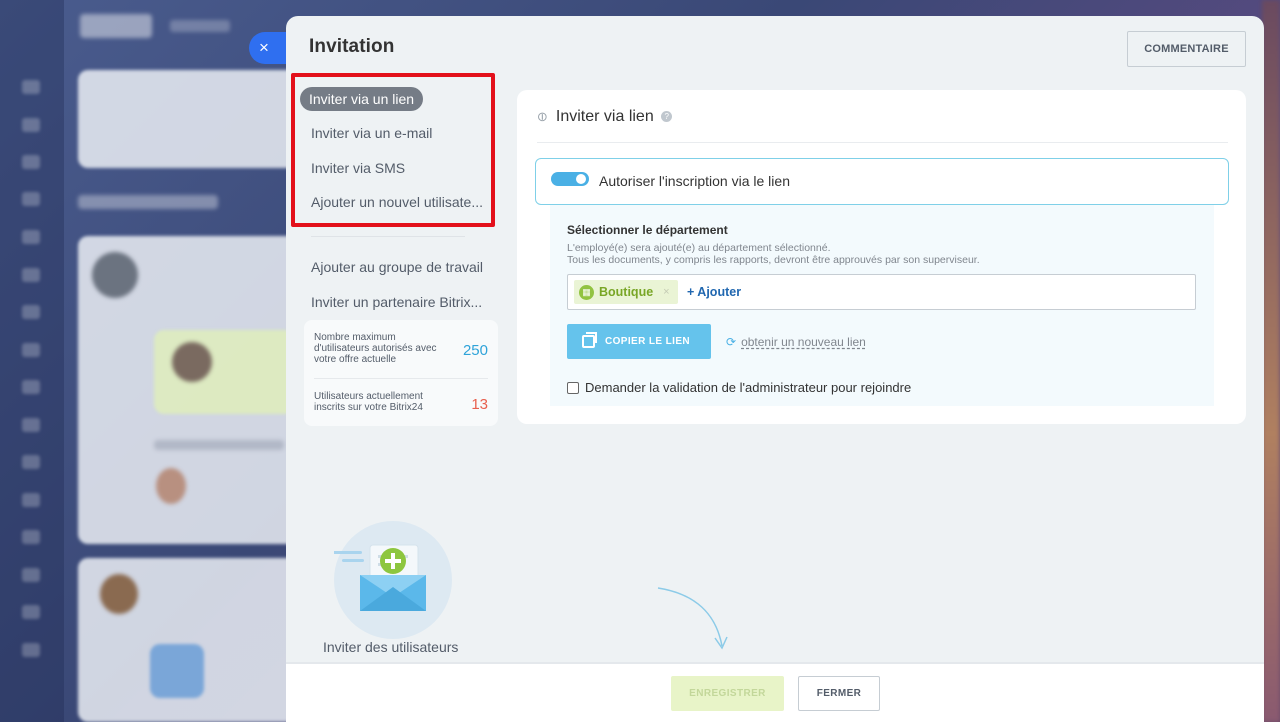 Image resolution: width=1280 pixels, height=722 pixels. What do you see at coordinates (881, 292) in the screenshot?
I see `department-selector: ▦ Boutique × + Ajouter` at bounding box center [881, 292].